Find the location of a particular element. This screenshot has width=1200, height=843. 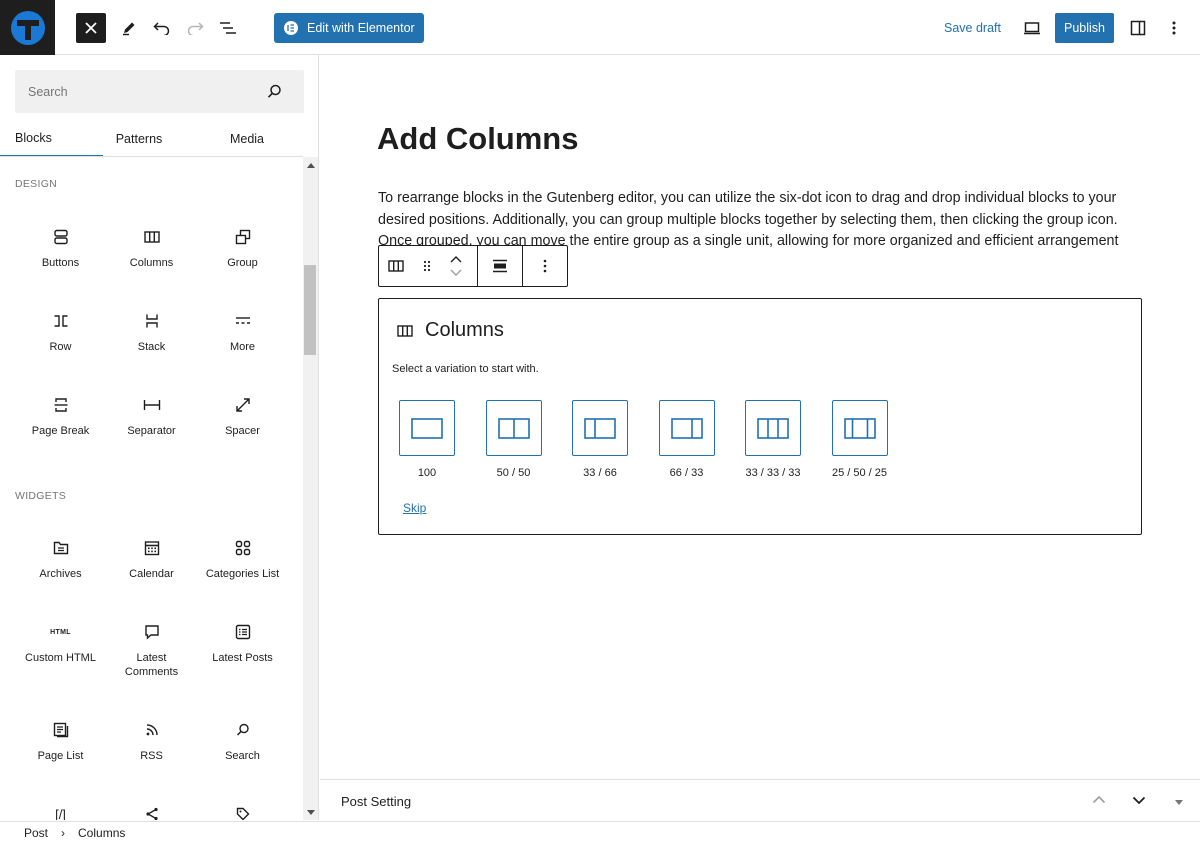

block-label: Group is located at coordinates (242, 263).